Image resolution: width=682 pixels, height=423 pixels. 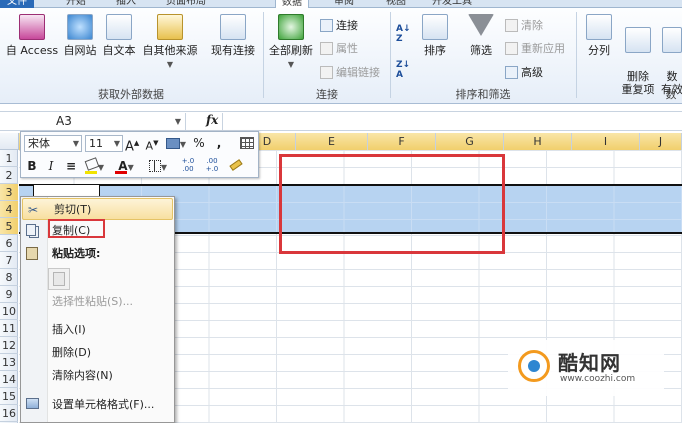 I want to click on bold-button: B, so click(x=32, y=166).